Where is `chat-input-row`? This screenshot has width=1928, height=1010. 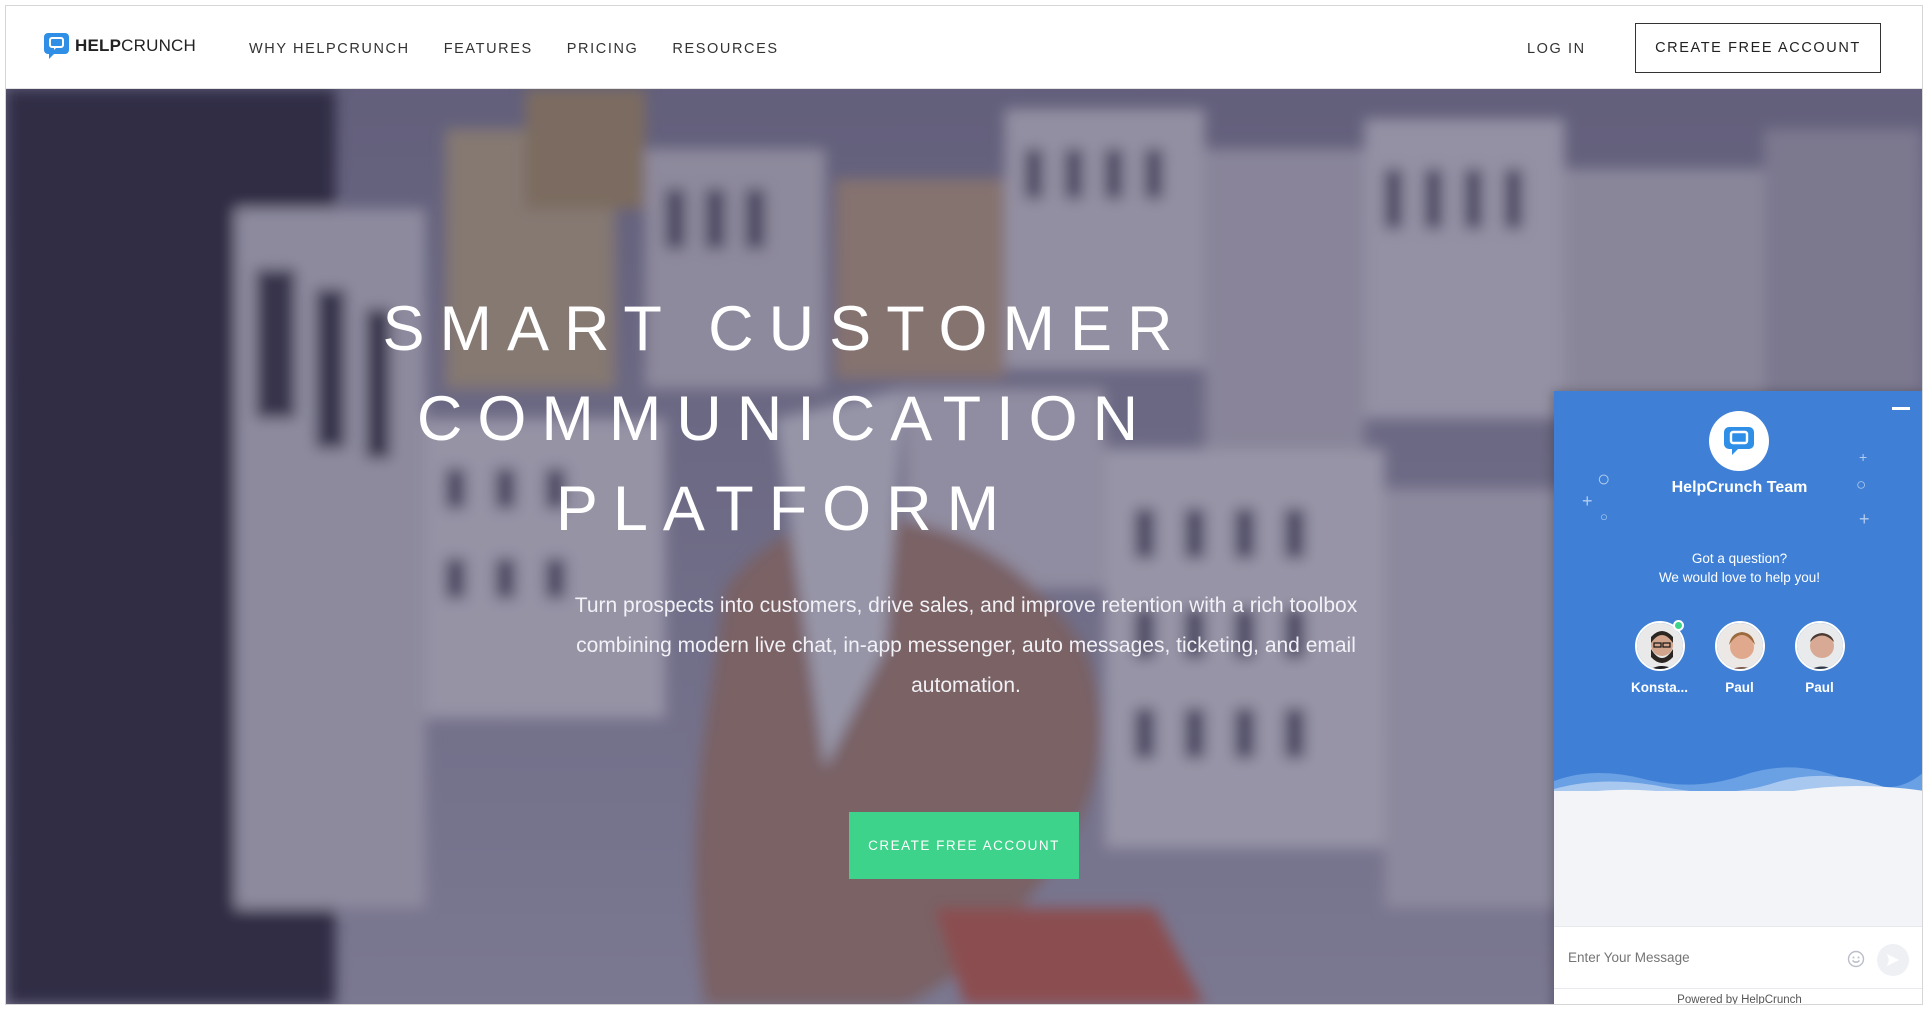 chat-input-row is located at coordinates (1738, 961).